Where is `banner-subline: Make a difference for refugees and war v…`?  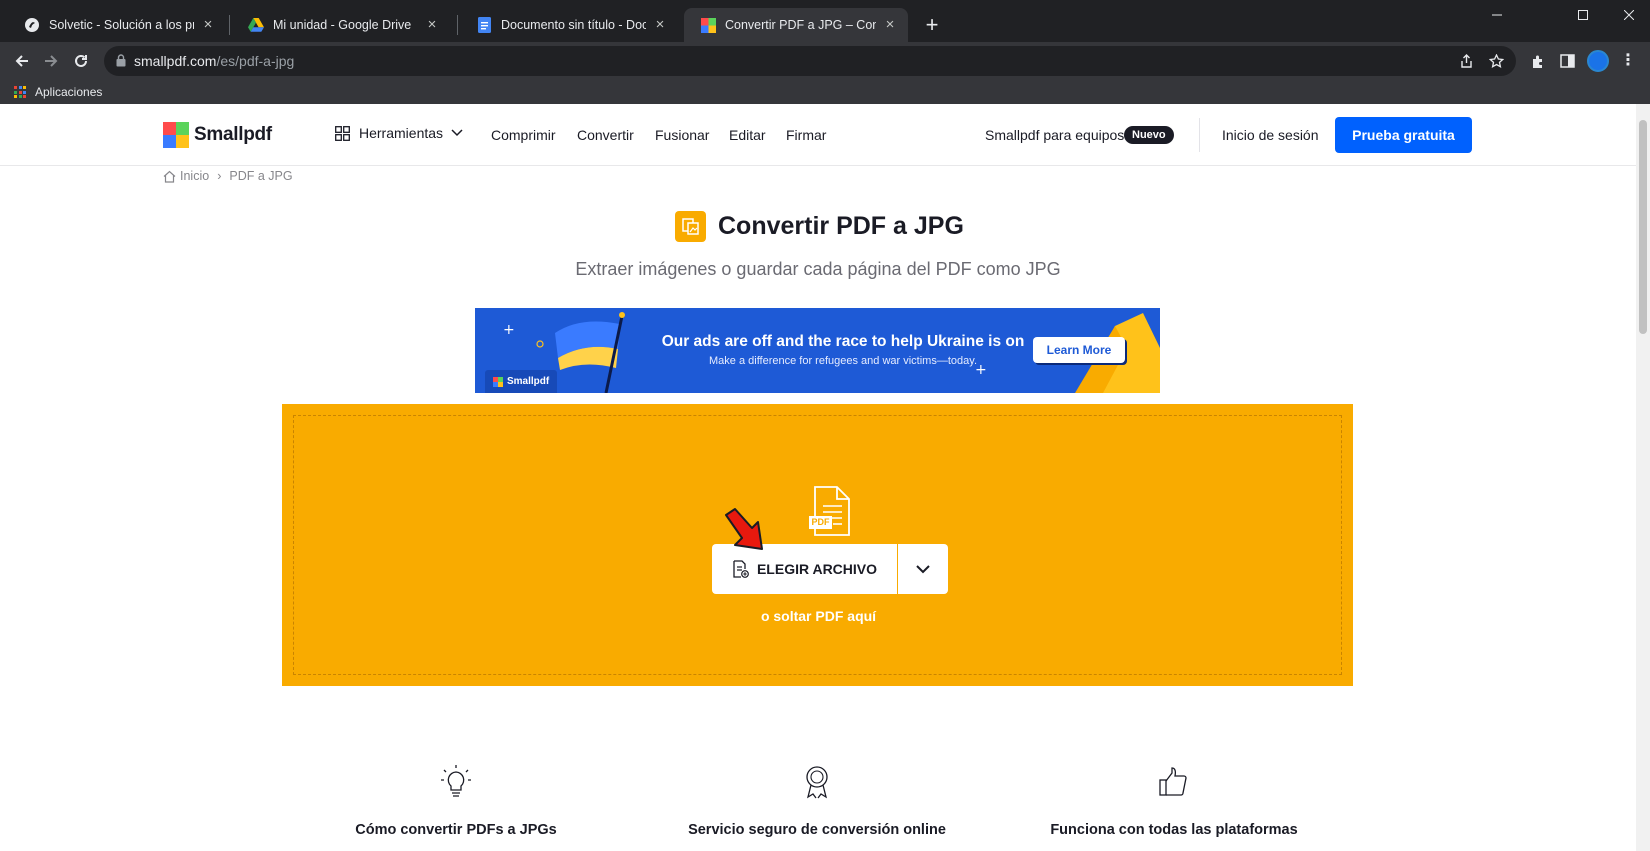 banner-subline: Make a difference for refugees and war v… is located at coordinates (843, 361).